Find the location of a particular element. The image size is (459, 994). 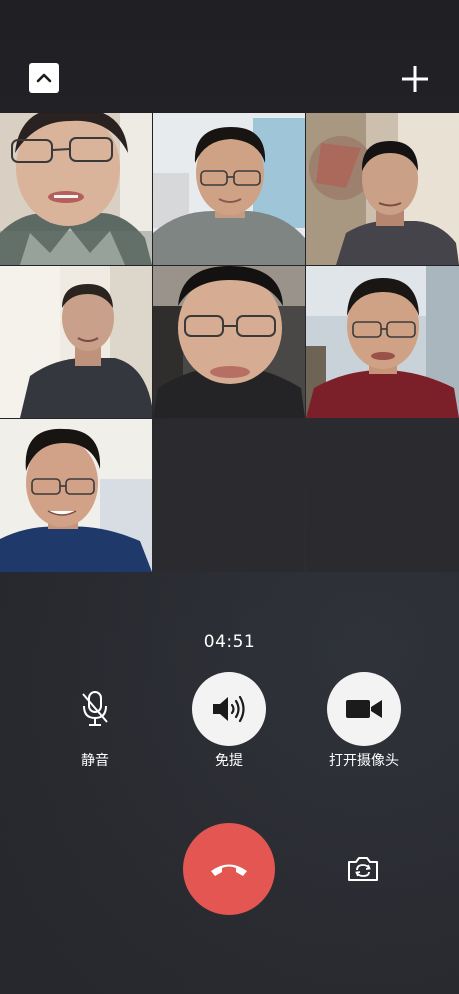

mute-button: 静音 is located at coordinates (95, 721).